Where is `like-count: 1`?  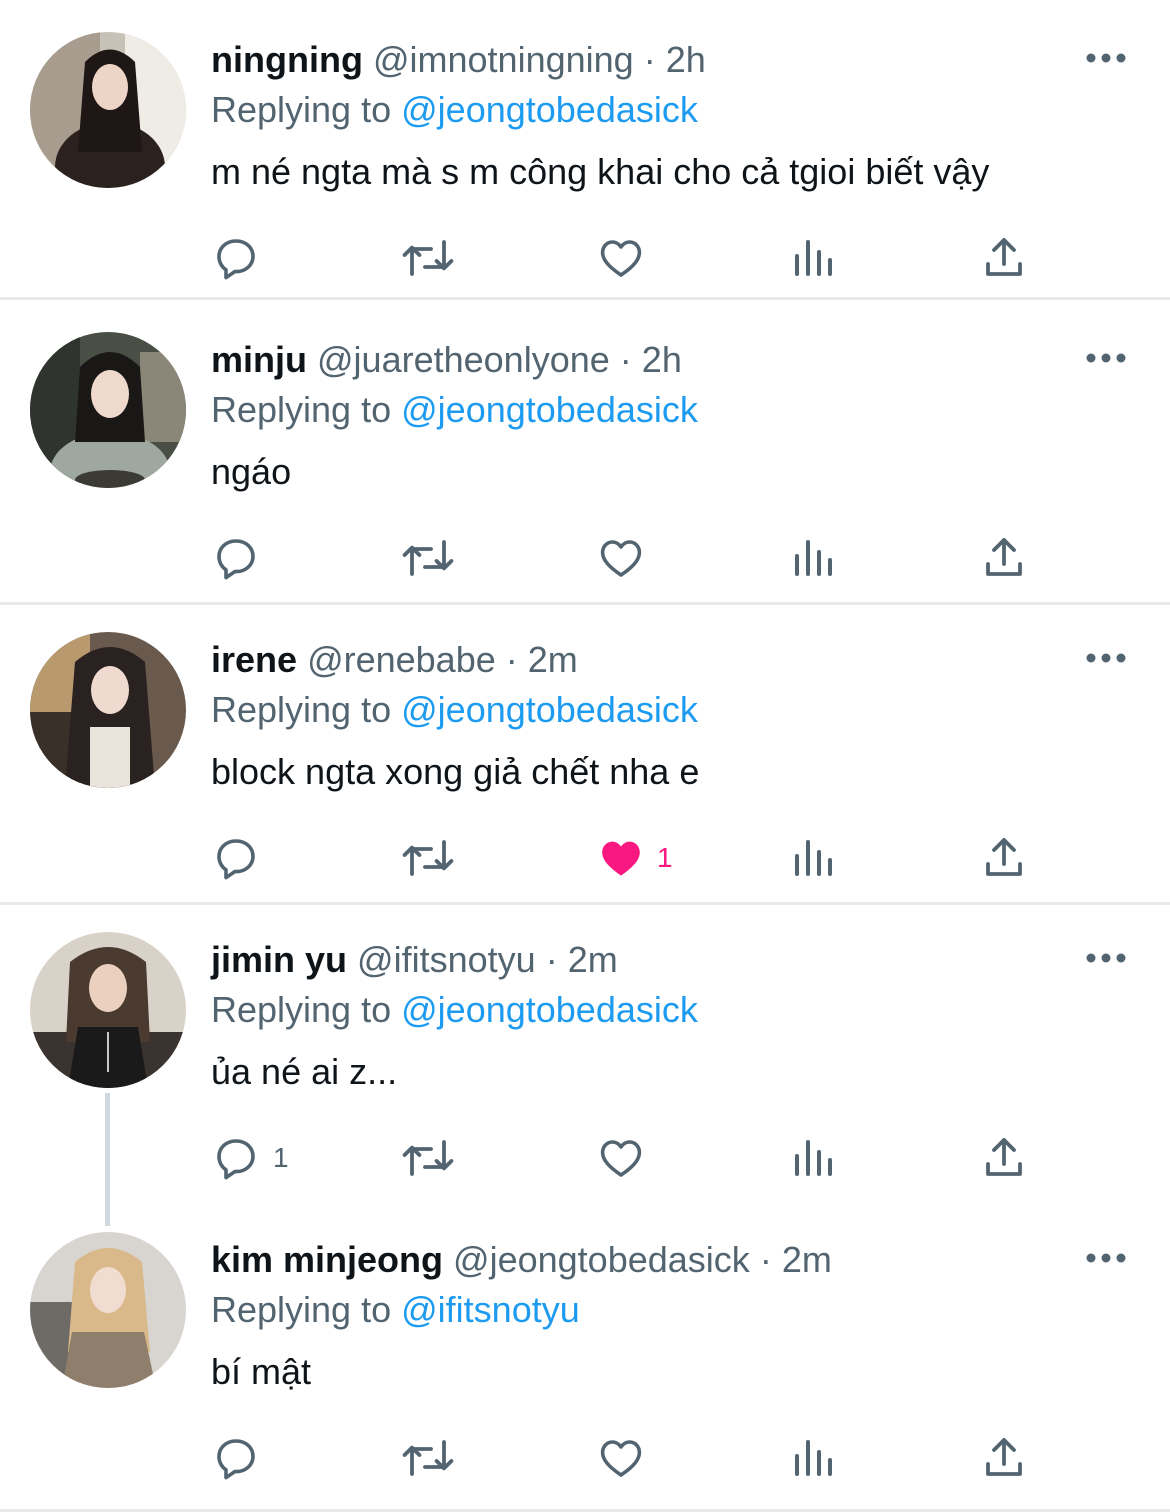 like-count: 1 is located at coordinates (665, 857).